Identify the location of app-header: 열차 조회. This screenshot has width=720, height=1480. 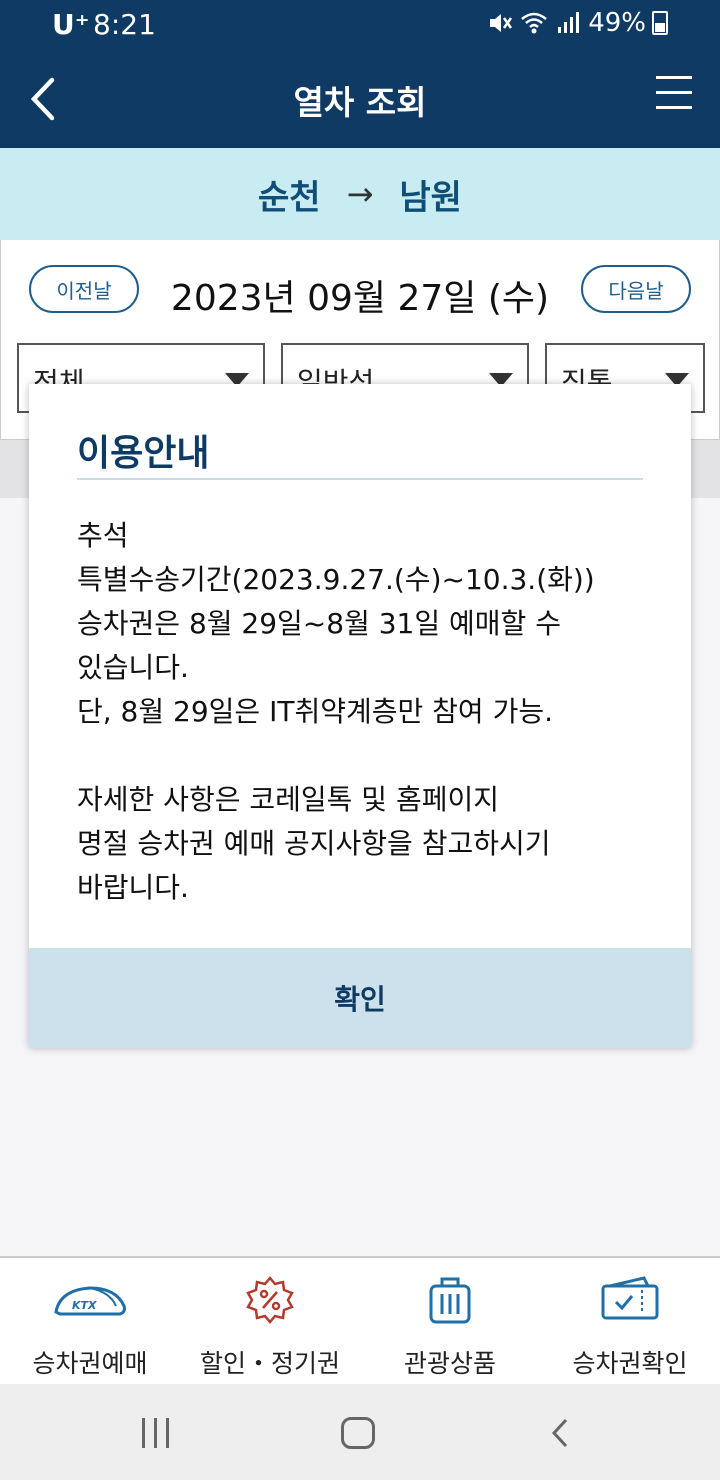
(360, 99).